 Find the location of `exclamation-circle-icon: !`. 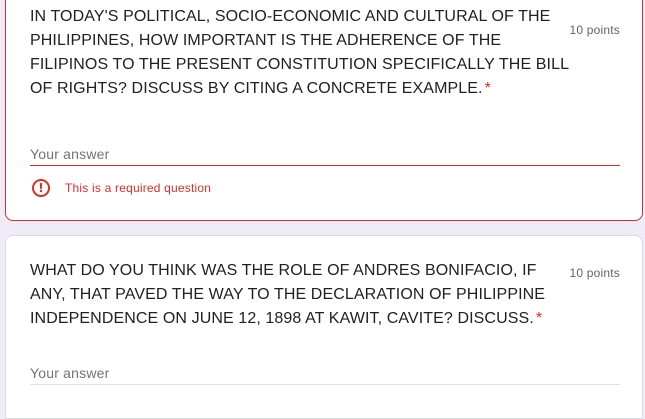

exclamation-circle-icon: ! is located at coordinates (41, 188).